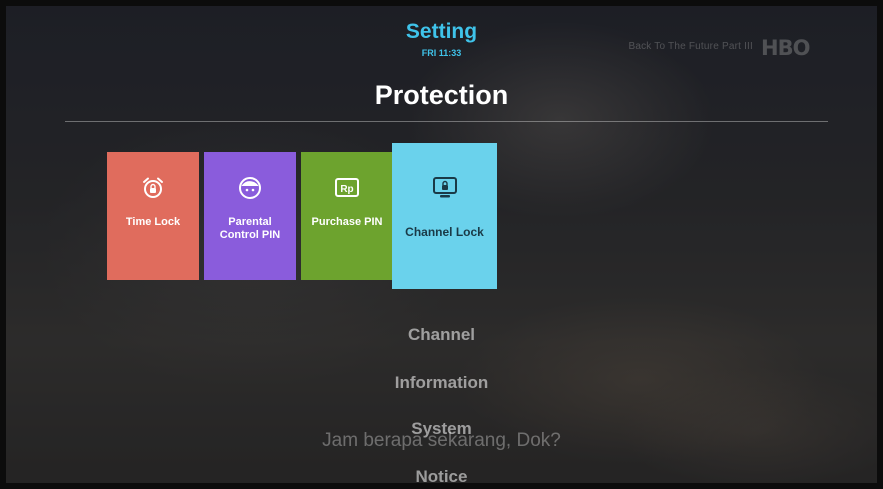 This screenshot has height=489, width=883. What do you see at coordinates (441, 383) in the screenshot?
I see `menu-item-information: Information` at bounding box center [441, 383].